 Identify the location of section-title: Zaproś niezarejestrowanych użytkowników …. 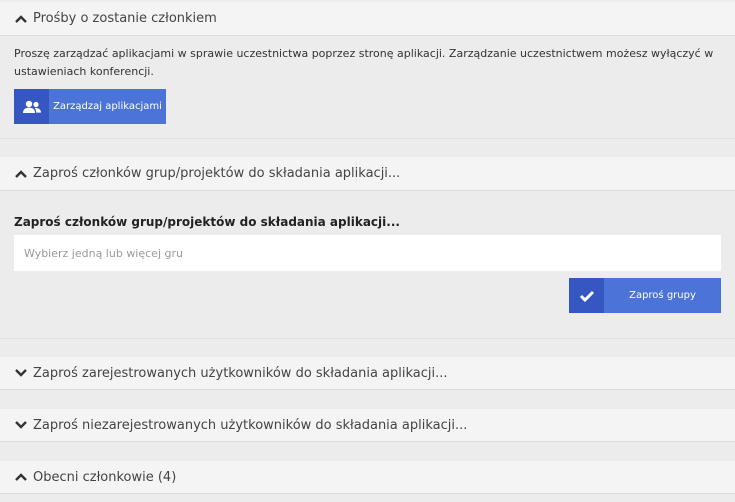
(250, 425).